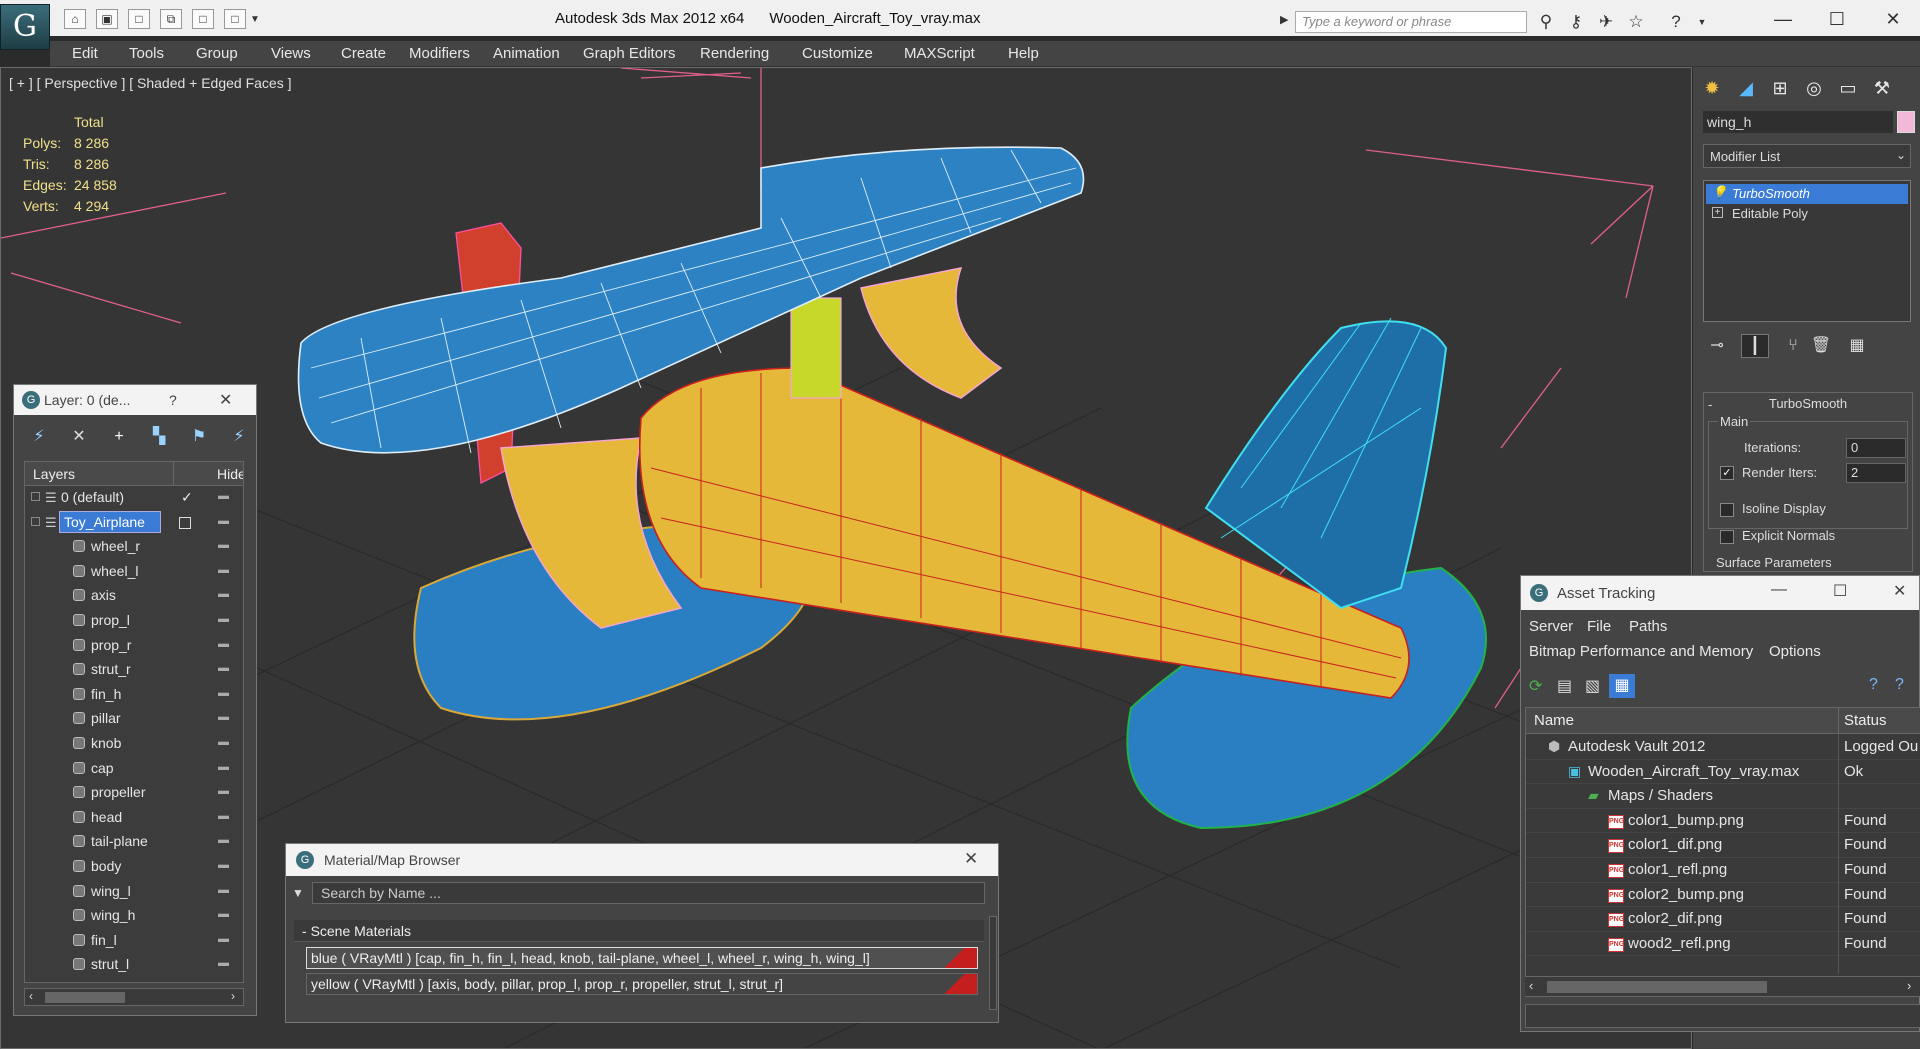 Image resolution: width=1920 pixels, height=1049 pixels. Describe the element at coordinates (1873, 685) in the screenshot. I see `help-icon: ?` at that location.